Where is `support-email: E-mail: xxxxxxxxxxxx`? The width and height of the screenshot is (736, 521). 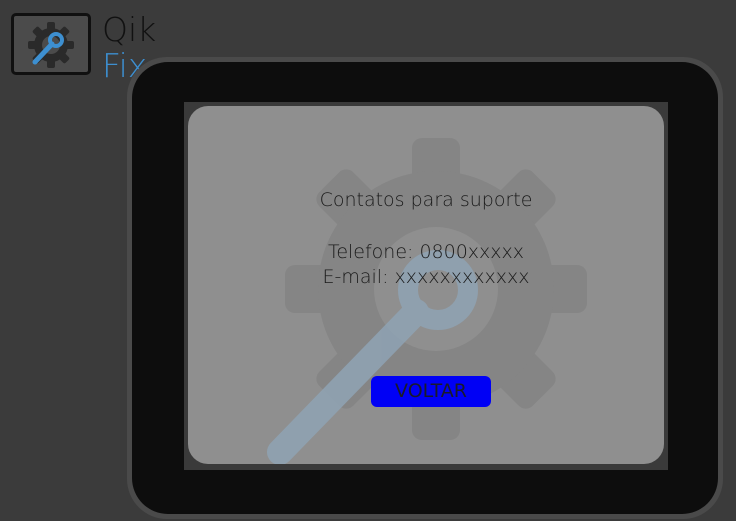 support-email: E-mail: xxxxxxxxxxxx is located at coordinates (426, 277).